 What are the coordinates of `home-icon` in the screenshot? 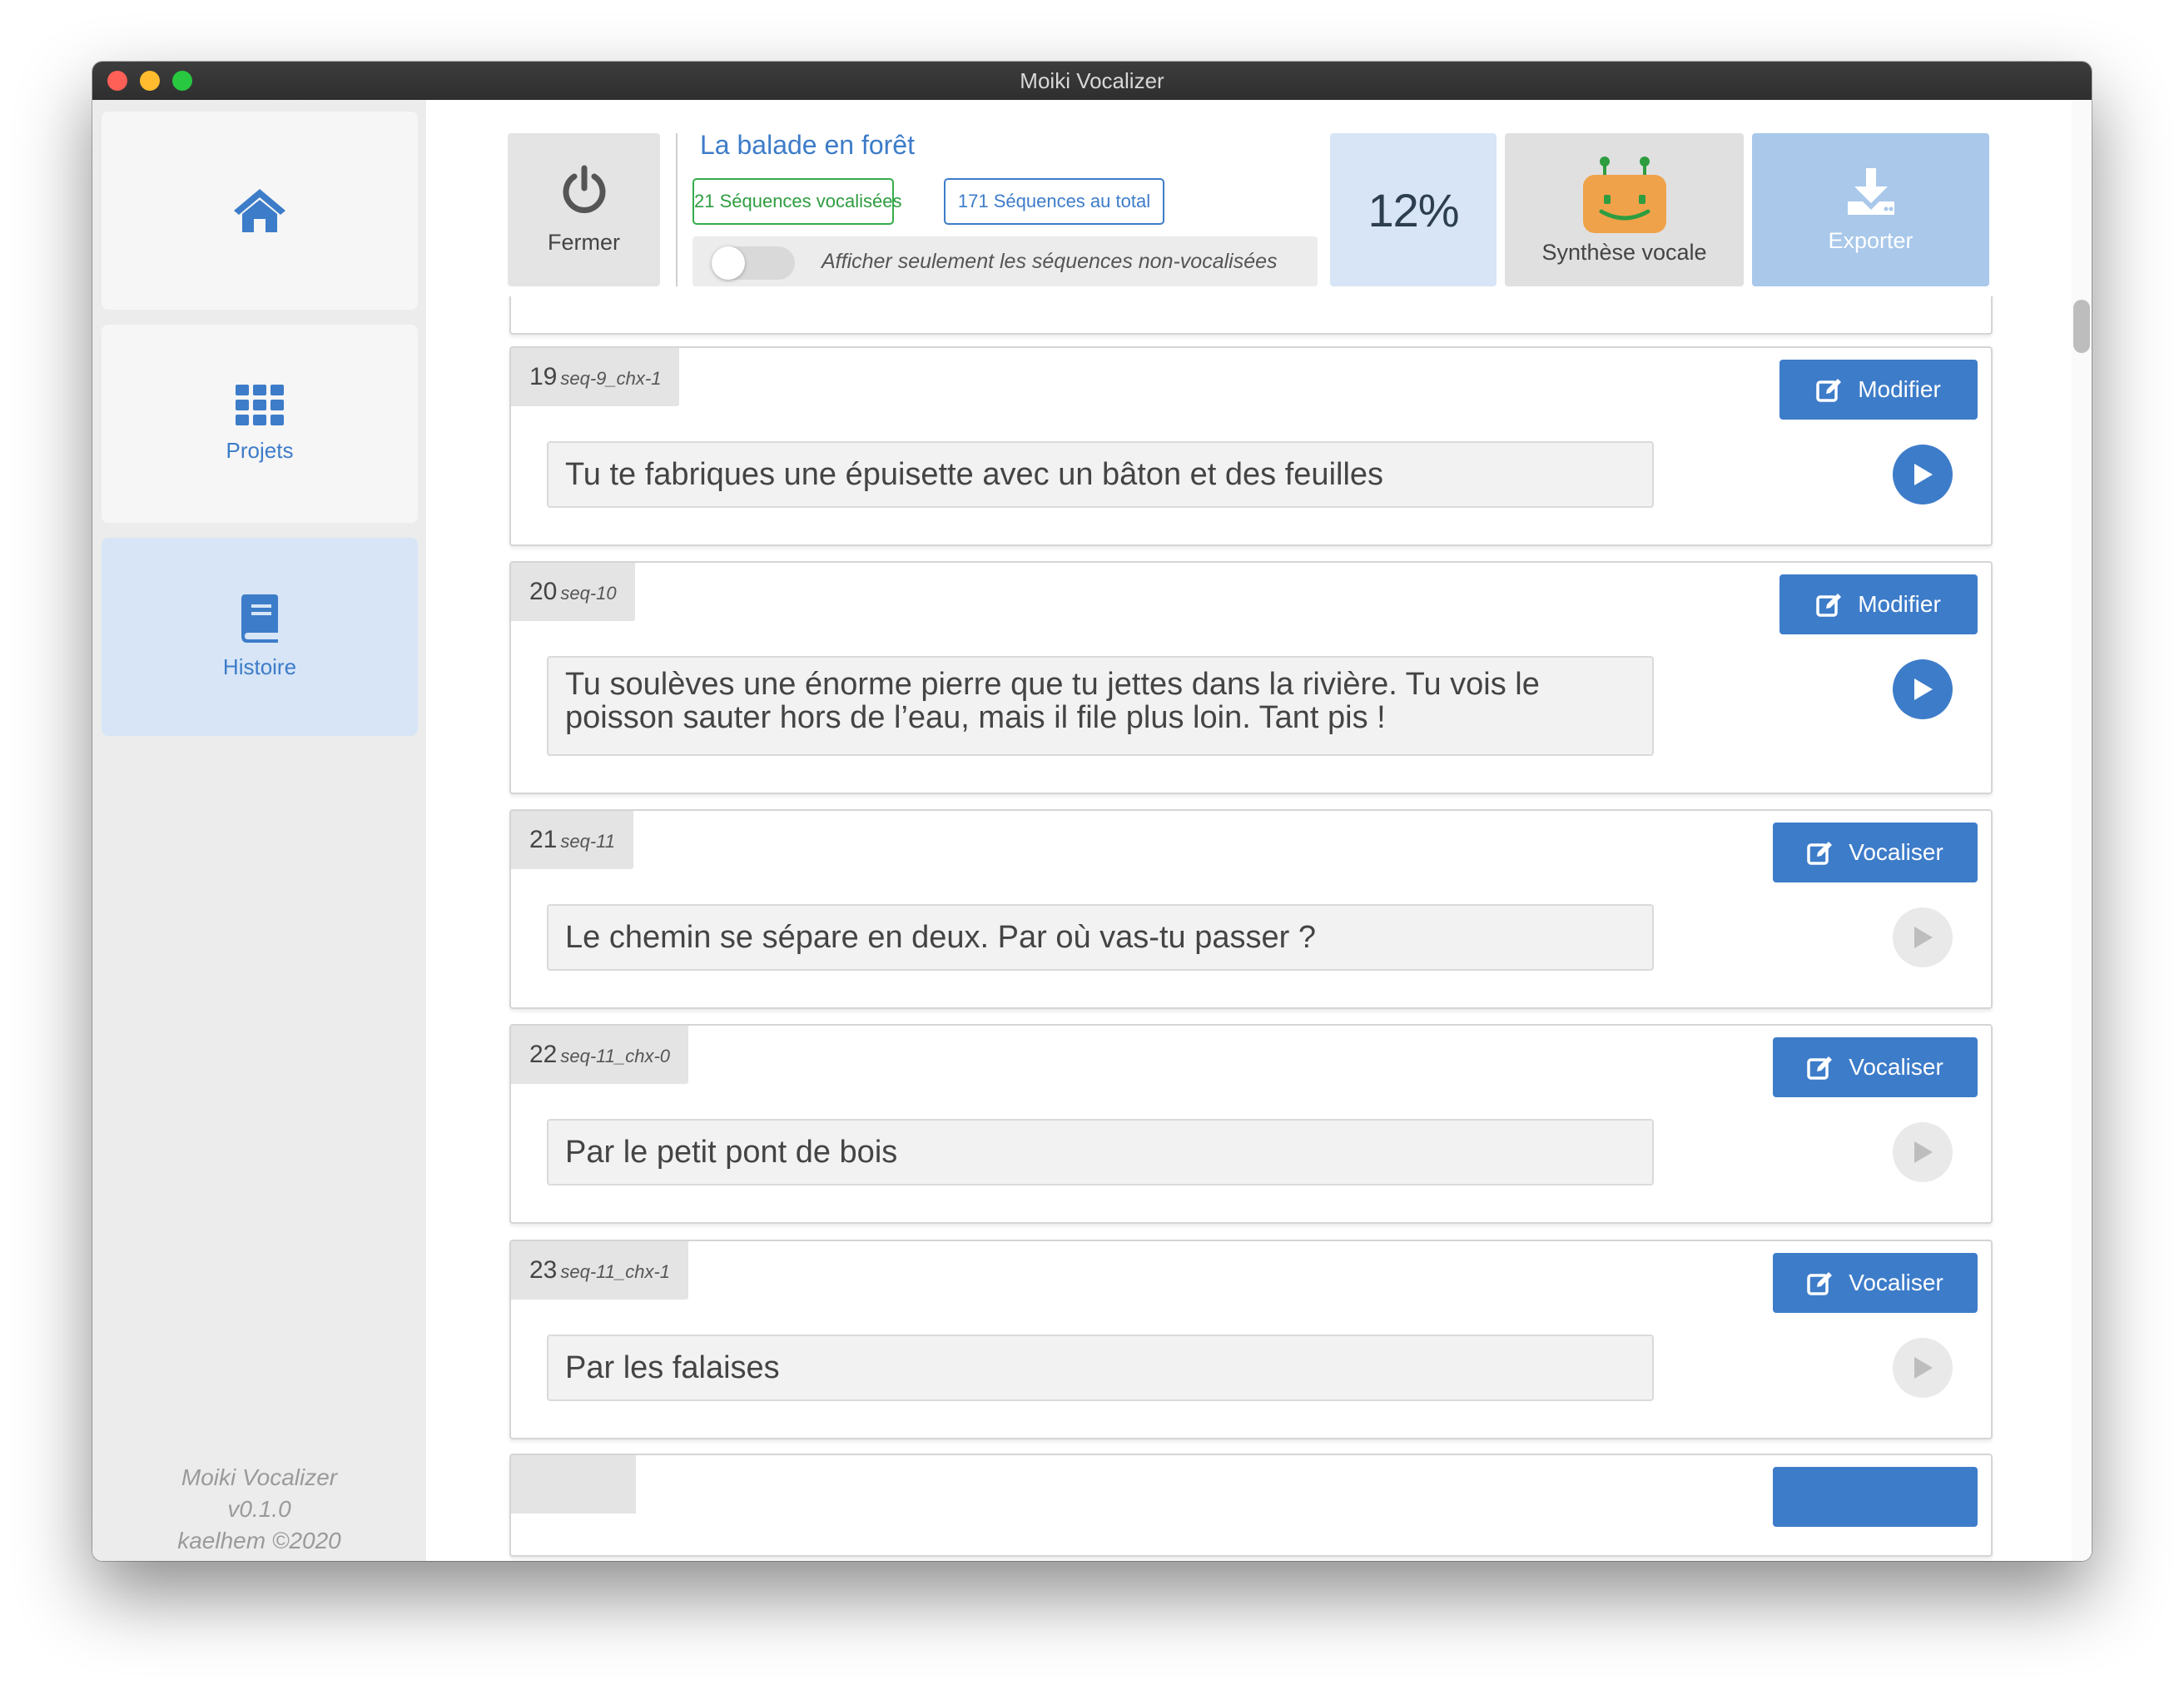 It's located at (259, 211).